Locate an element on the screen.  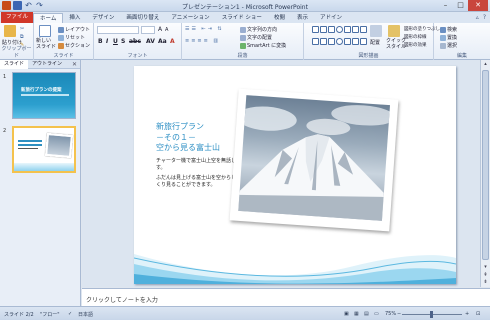
shape-star-icon is located at coordinates (355, 29).